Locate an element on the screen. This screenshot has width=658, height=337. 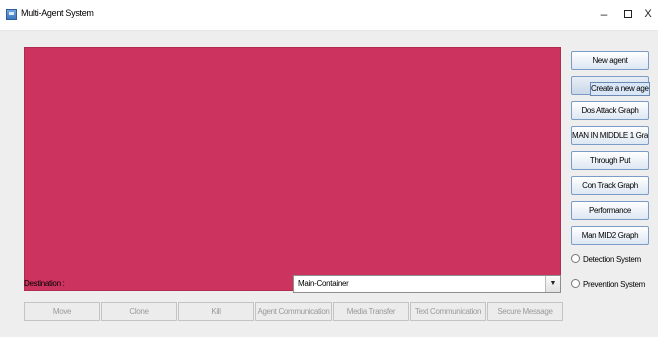
new-agent-button: New agent is located at coordinates (610, 60).